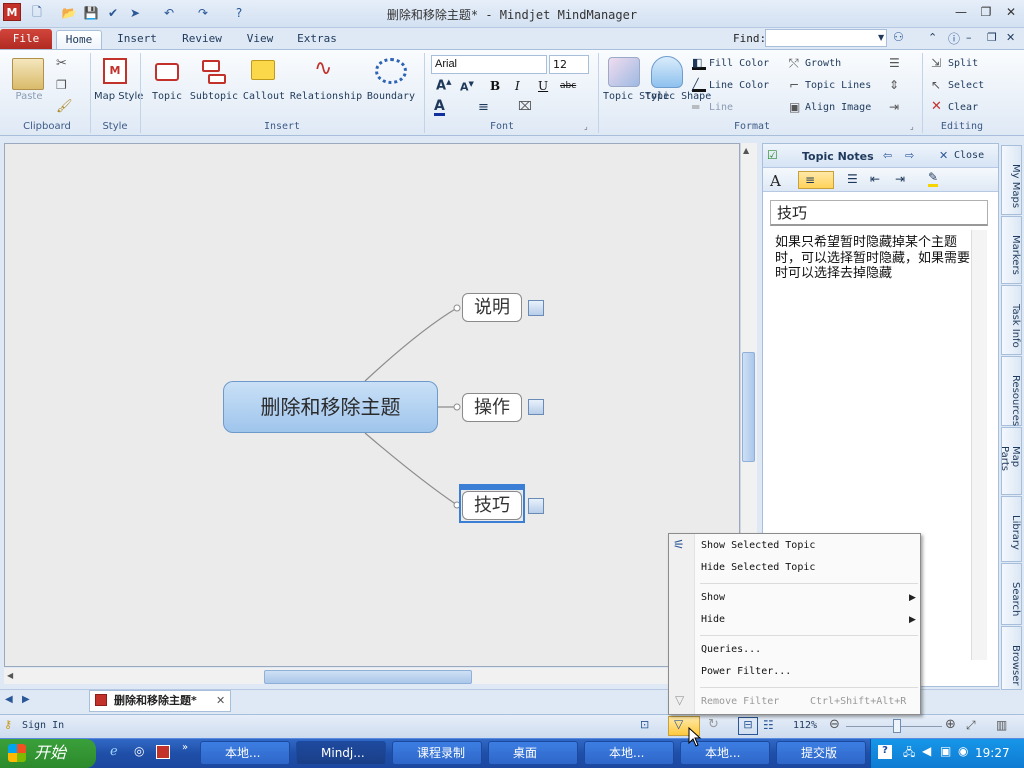  What do you see at coordinates (992, 753) in the screenshot?
I see `taskbar-clock: 19:27` at bounding box center [992, 753].